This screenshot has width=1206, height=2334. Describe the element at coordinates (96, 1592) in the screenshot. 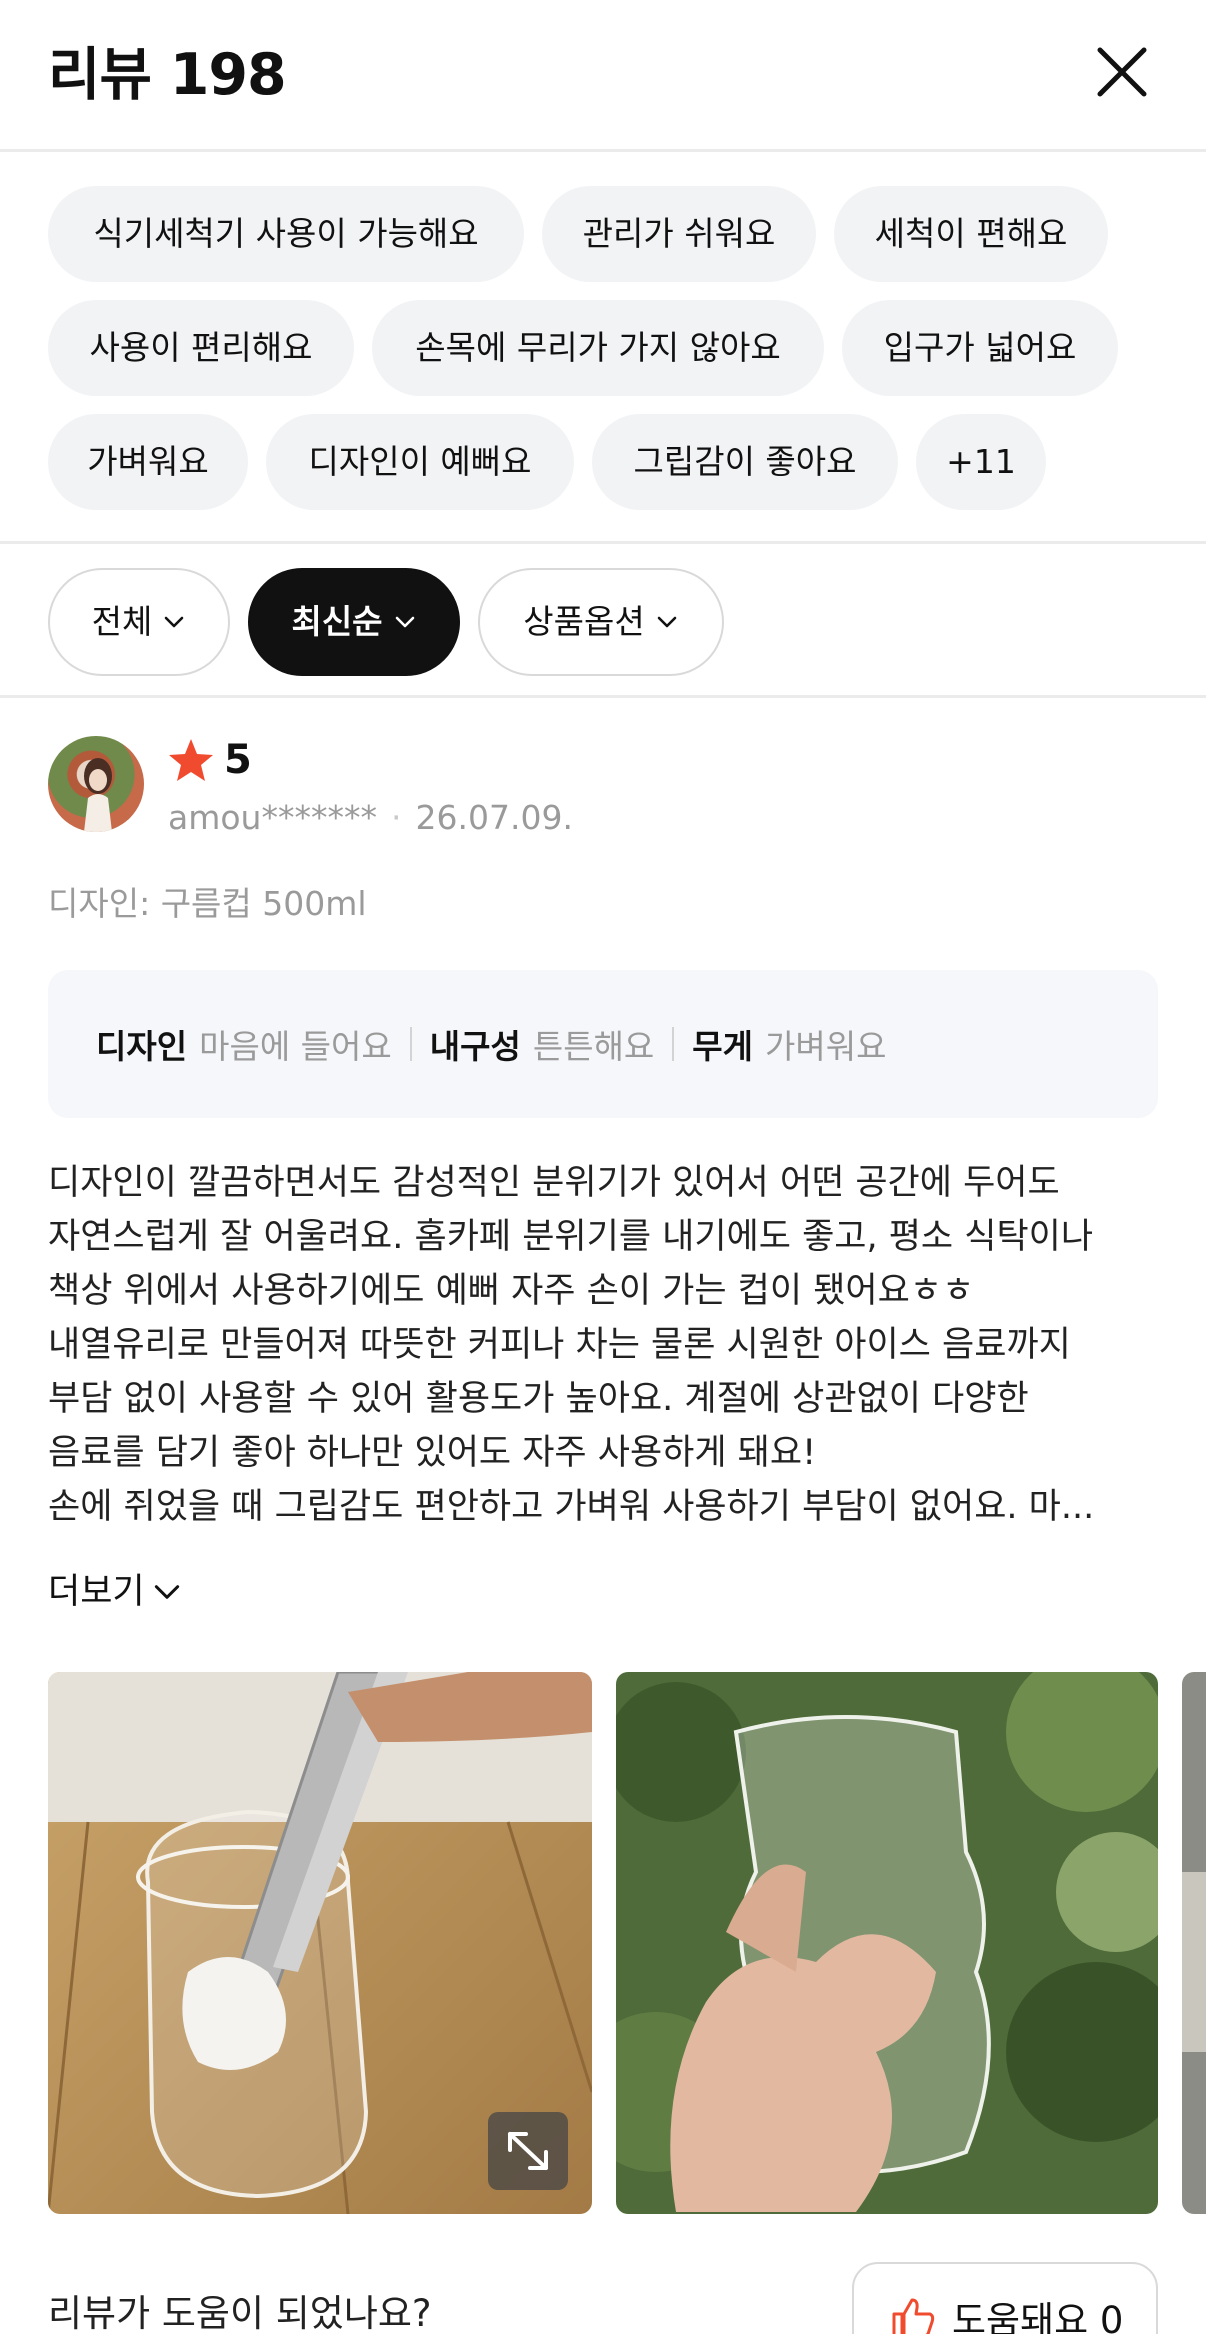

I see `more-label: 더보기` at that location.